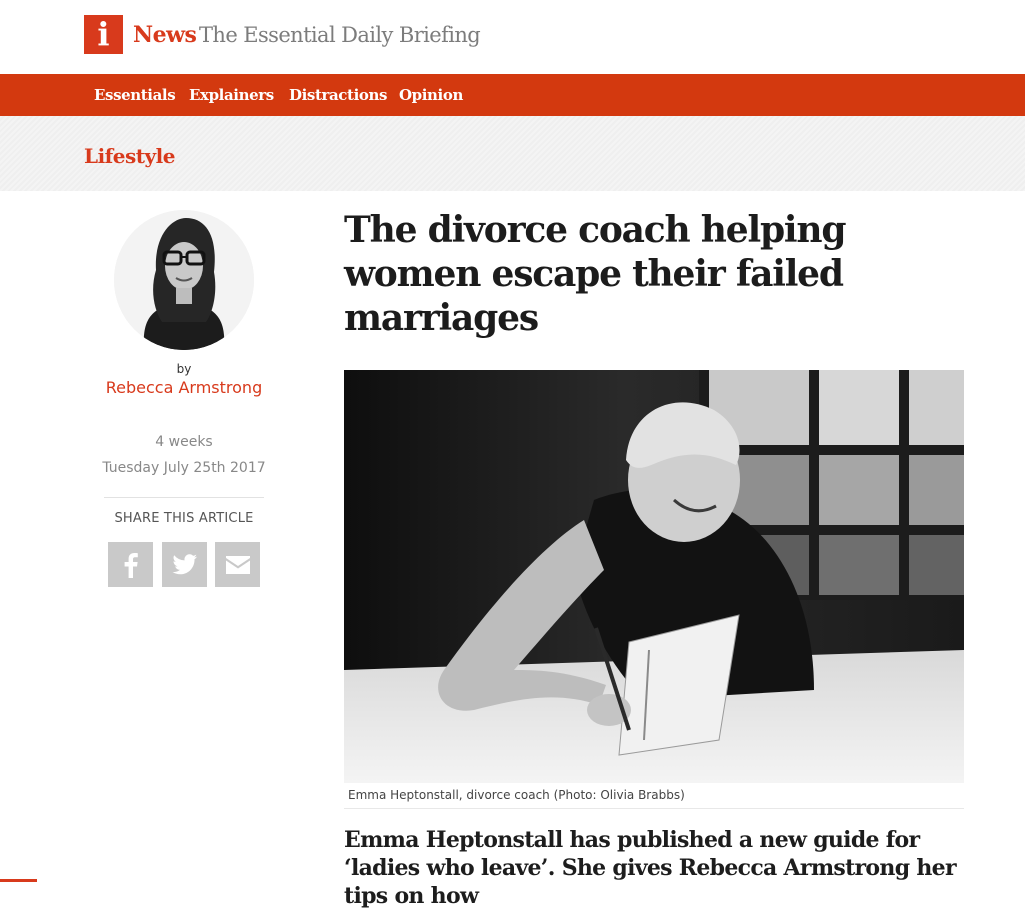  Describe the element at coordinates (184, 369) in the screenshot. I see `byline-label: by` at that location.